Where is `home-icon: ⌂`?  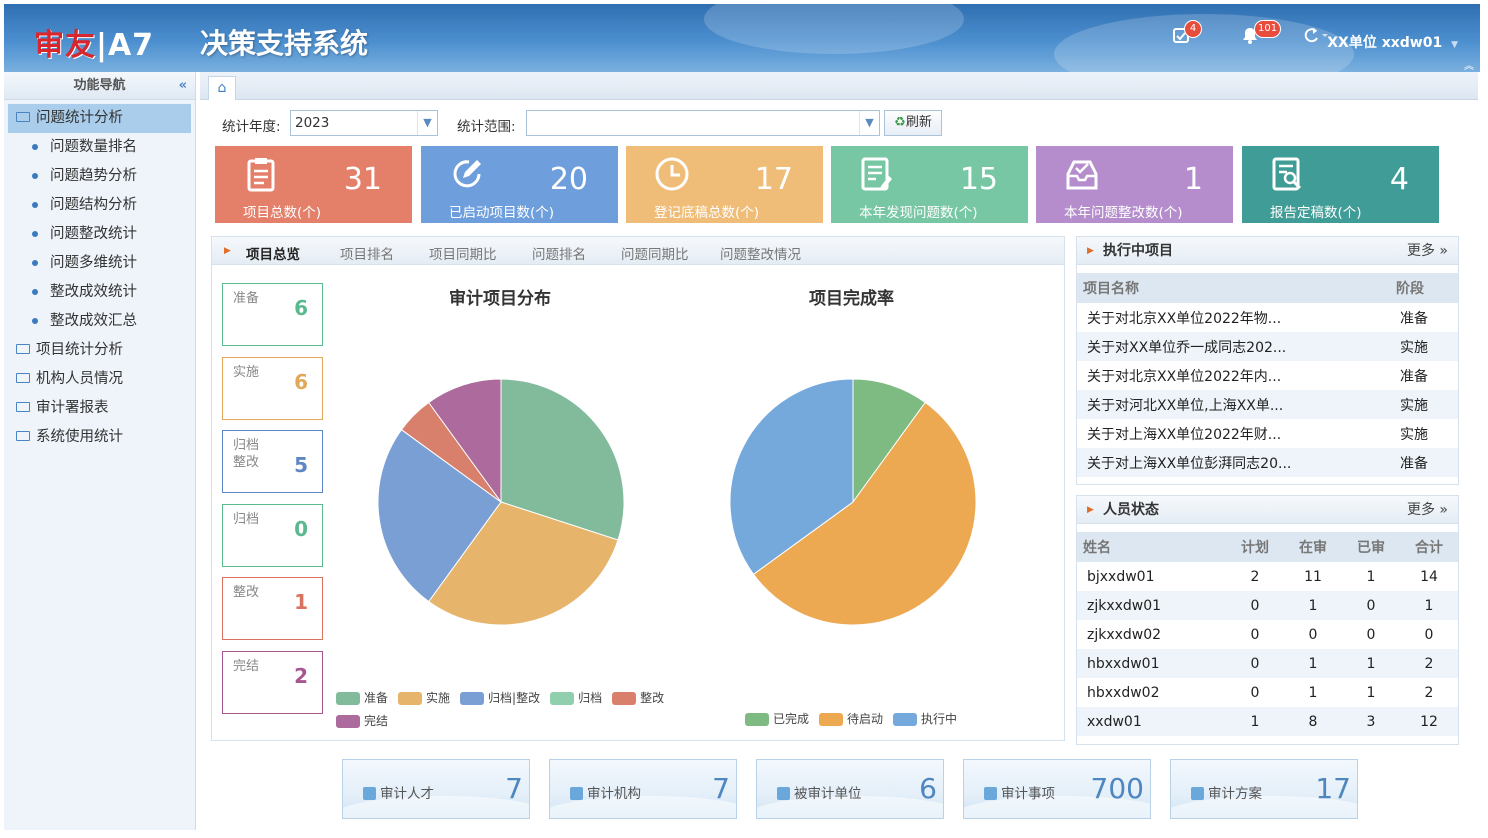 home-icon: ⌂ is located at coordinates (222, 88).